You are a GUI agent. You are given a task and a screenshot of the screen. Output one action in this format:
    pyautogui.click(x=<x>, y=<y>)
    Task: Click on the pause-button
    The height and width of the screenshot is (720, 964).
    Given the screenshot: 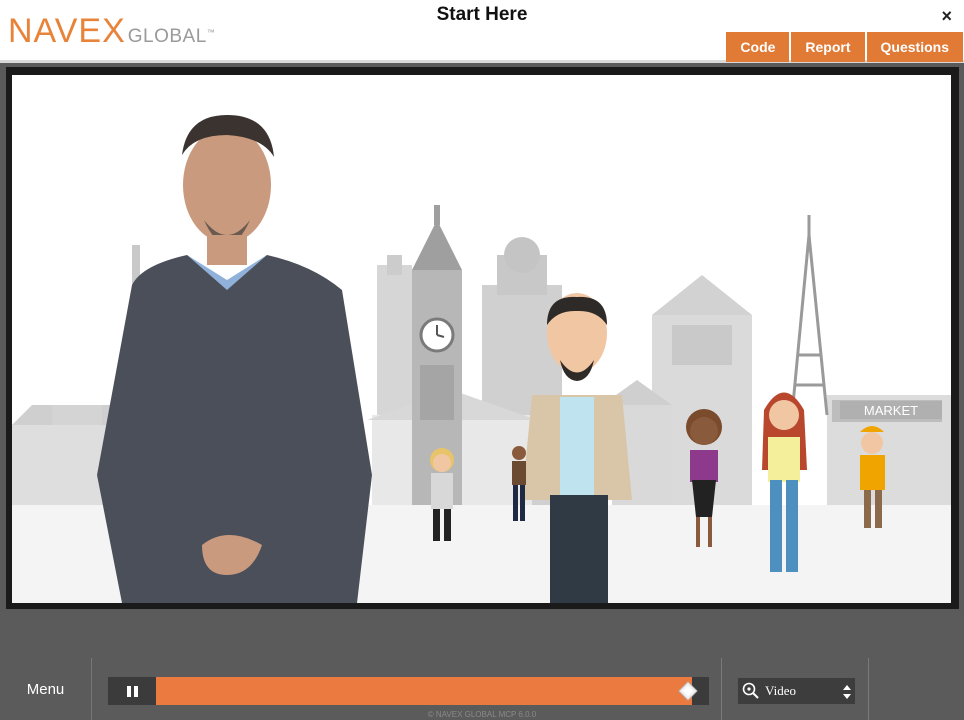 What is the action you would take?
    pyautogui.click(x=132, y=691)
    